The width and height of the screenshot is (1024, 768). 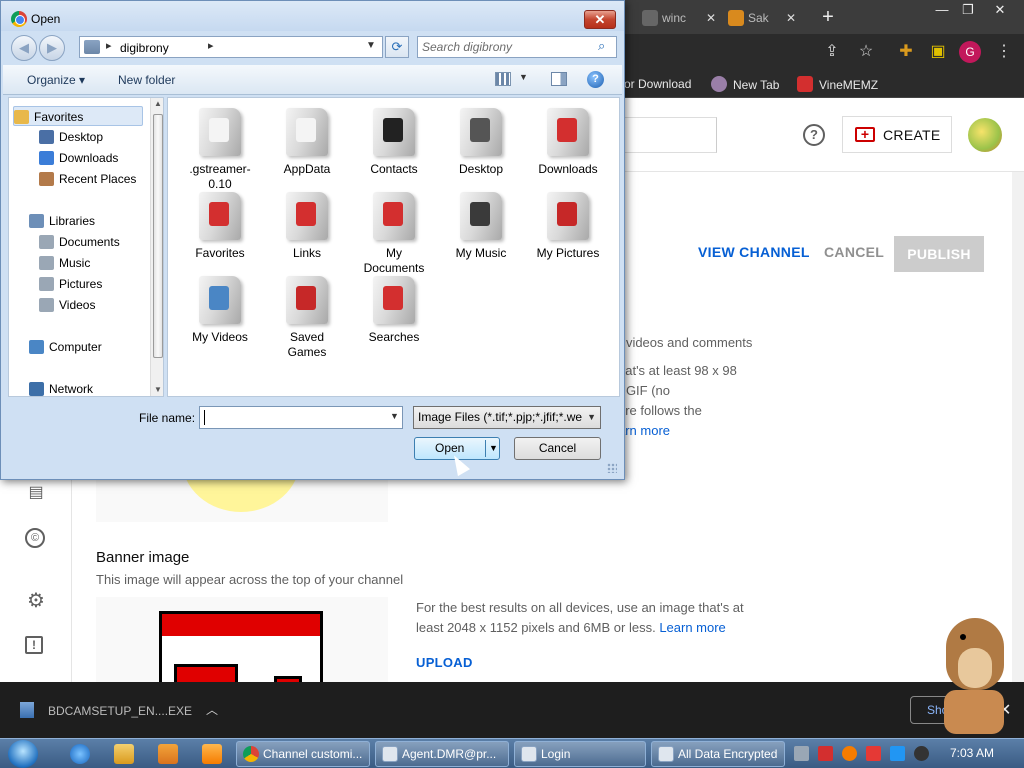 I want to click on folder-item-gstreamer: .gstreamer- 0.10, so click(x=220, y=150).